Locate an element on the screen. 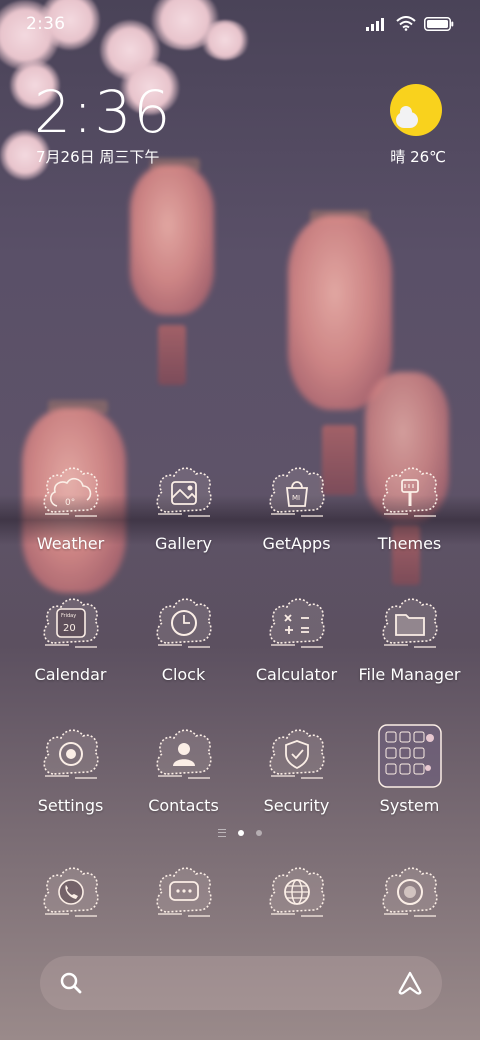  dock-browser is located at coordinates (296, 894).